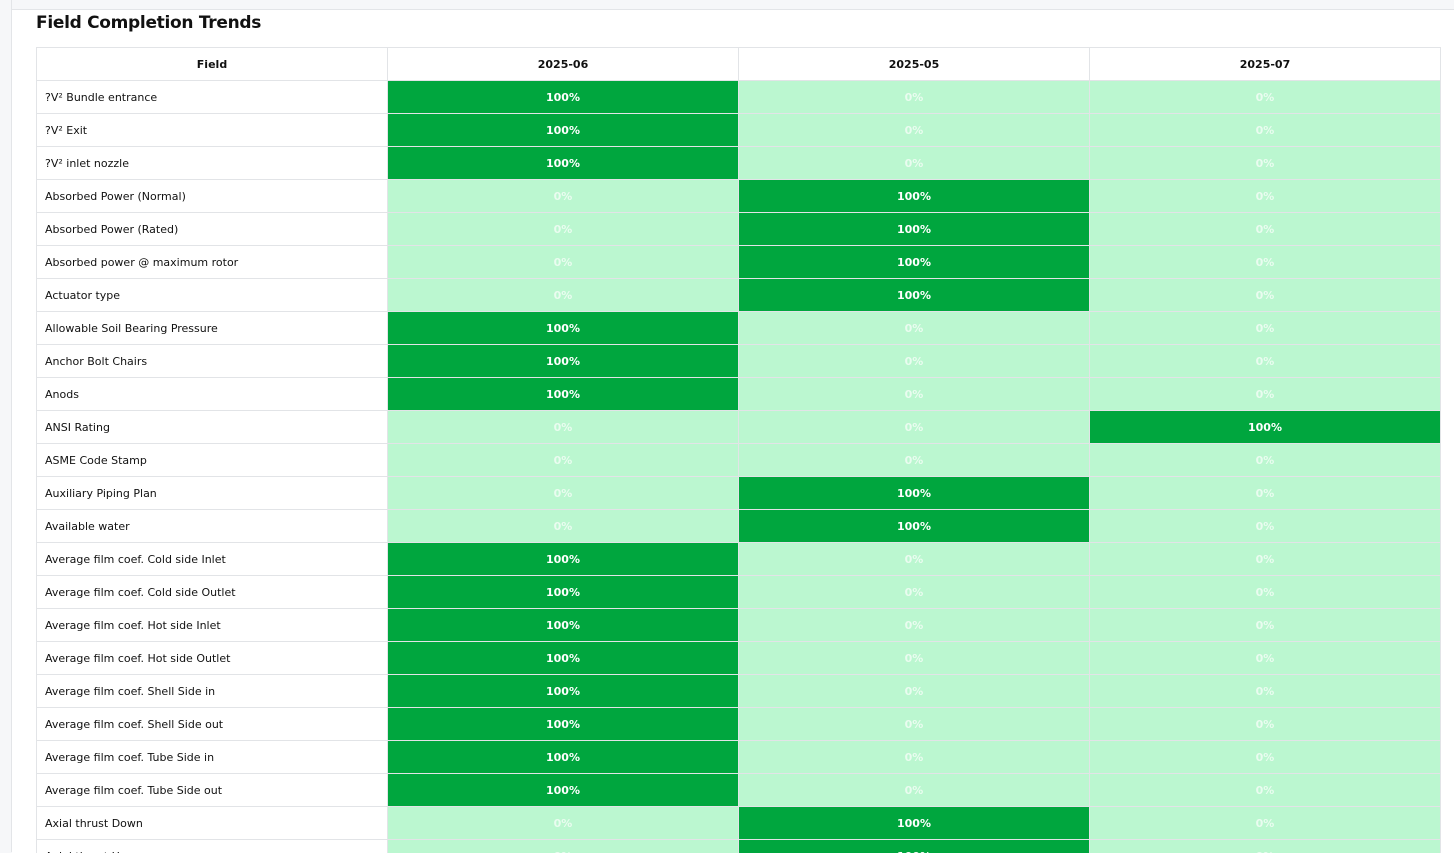 The width and height of the screenshot is (1454, 853). I want to click on table-row: ?V² Exit100%0%0%, so click(739, 130).